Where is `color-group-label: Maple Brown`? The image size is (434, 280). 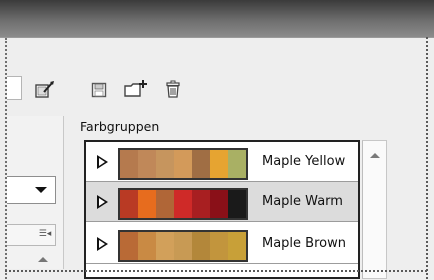
color-group-label: Maple Brown is located at coordinates (304, 243).